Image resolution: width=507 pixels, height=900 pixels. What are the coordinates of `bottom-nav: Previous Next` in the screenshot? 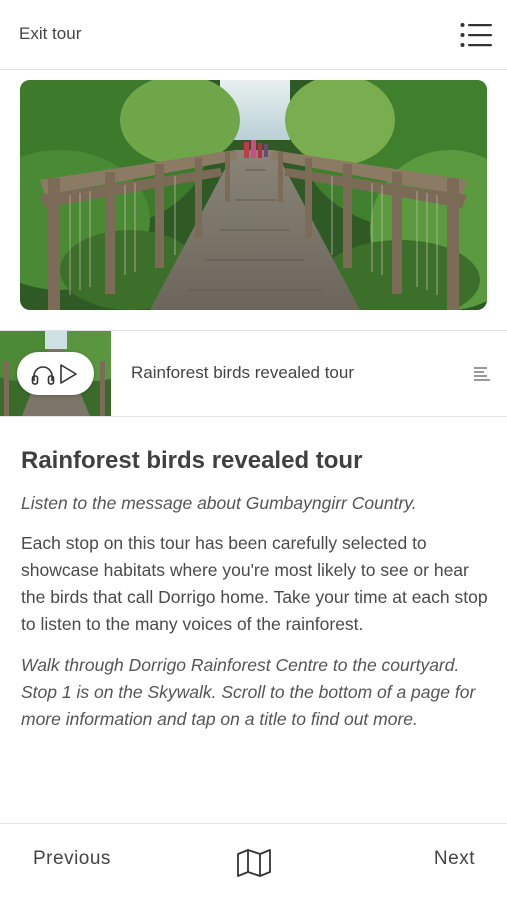 It's located at (253, 861).